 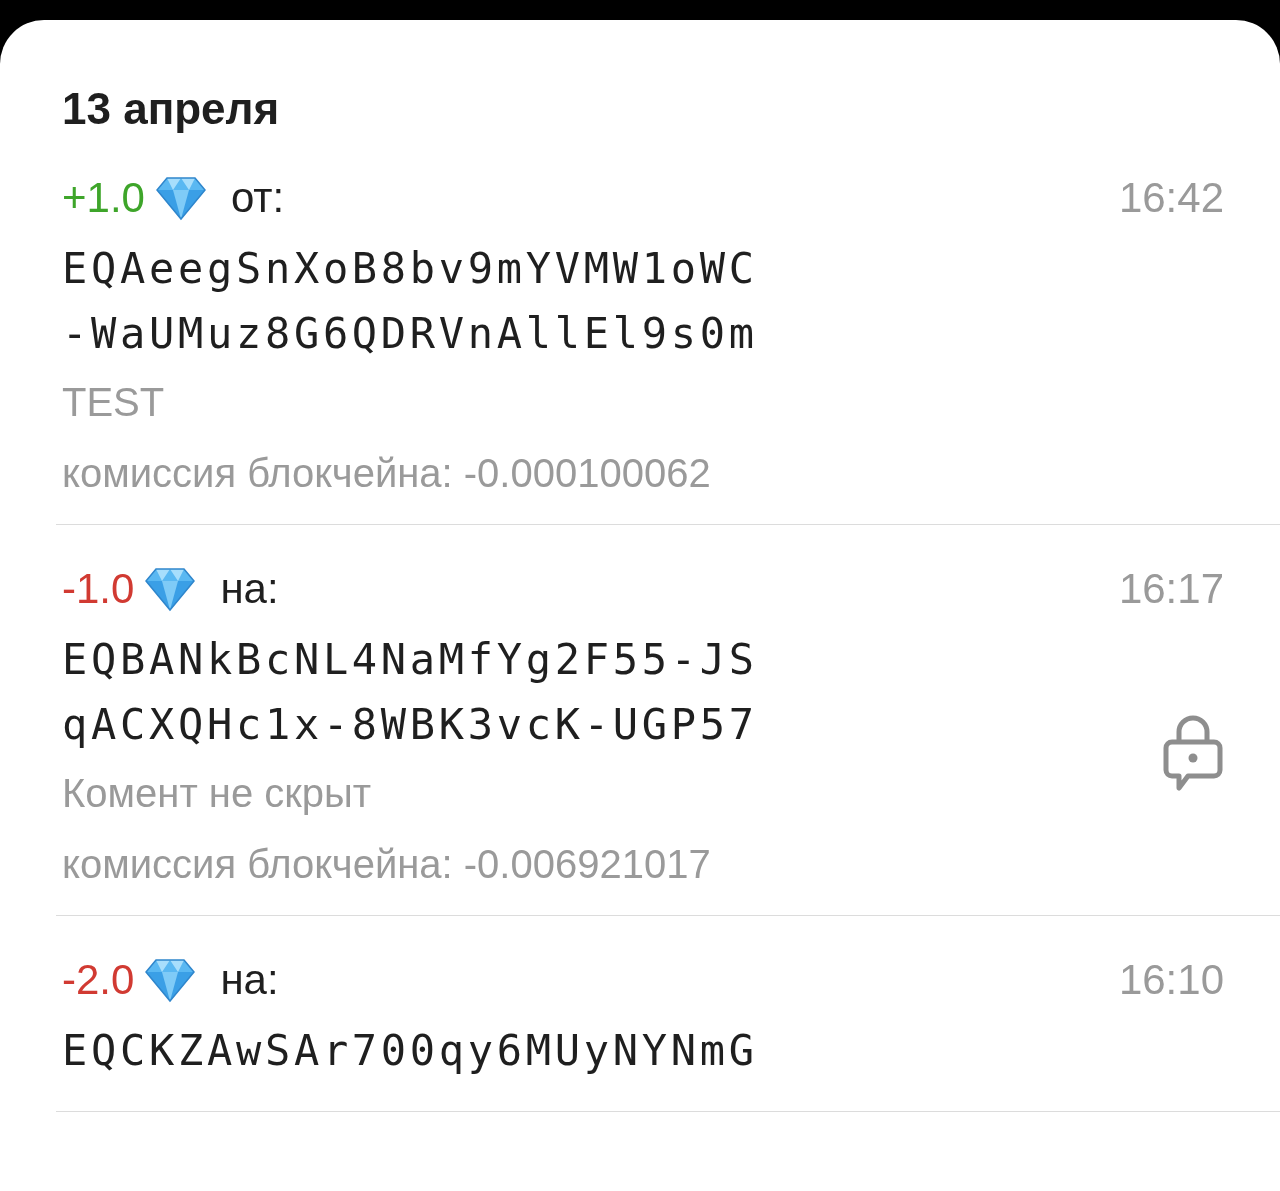 I want to click on fee-text: комиссия блокчейна: -0.000100062, so click(x=386, y=473).